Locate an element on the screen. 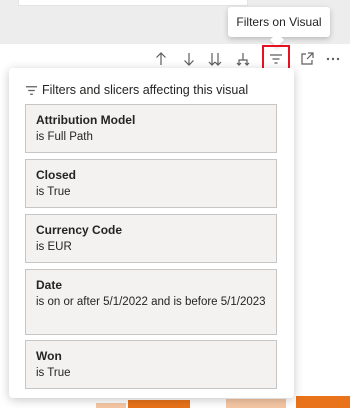  filter-name: Date is located at coordinates (49, 285).